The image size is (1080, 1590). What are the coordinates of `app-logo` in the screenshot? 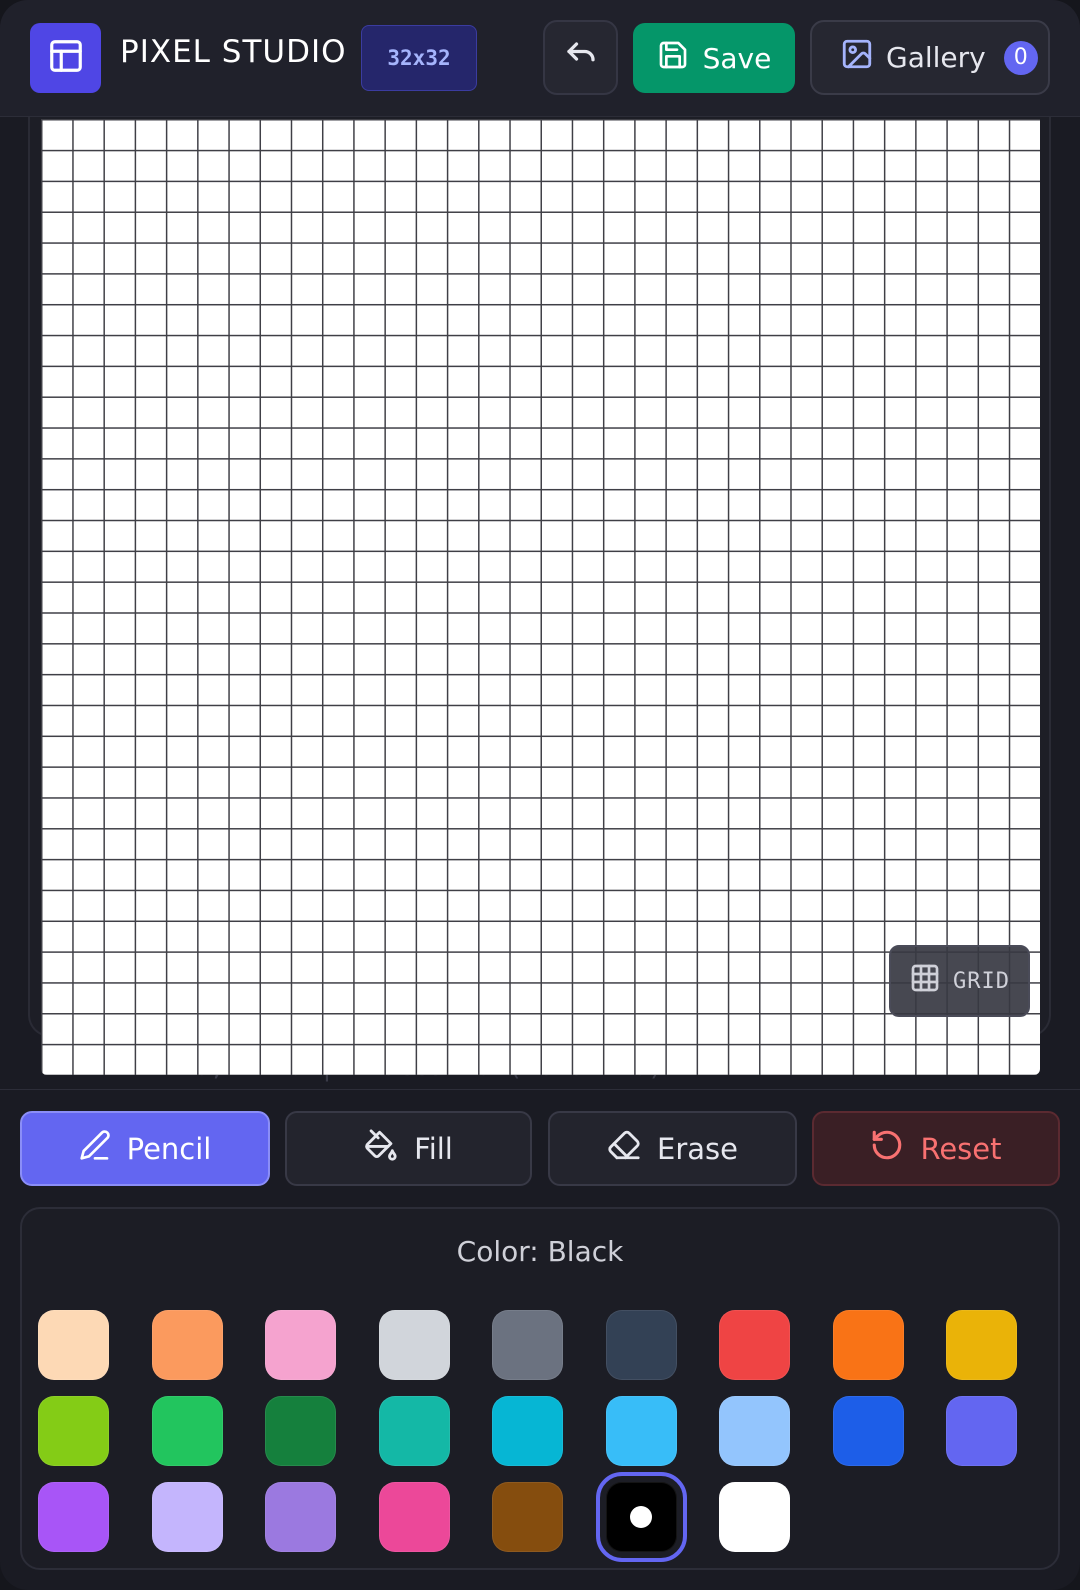 It's located at (65, 58).